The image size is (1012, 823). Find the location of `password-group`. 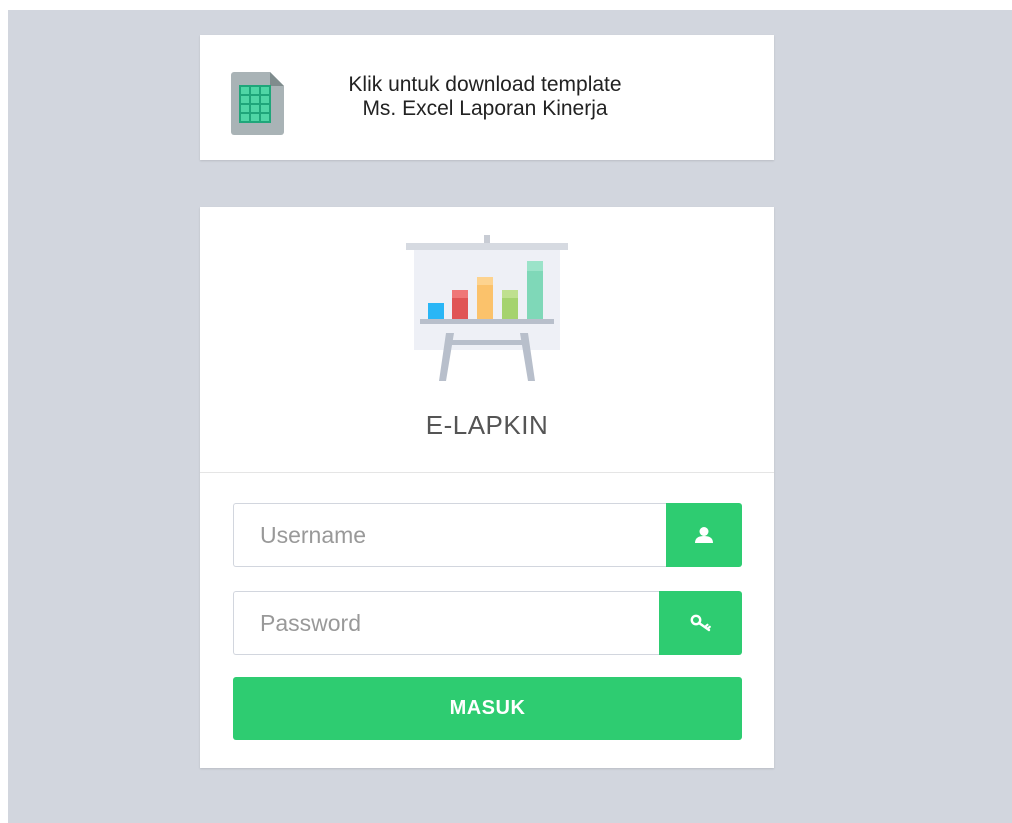

password-group is located at coordinates (487, 623).